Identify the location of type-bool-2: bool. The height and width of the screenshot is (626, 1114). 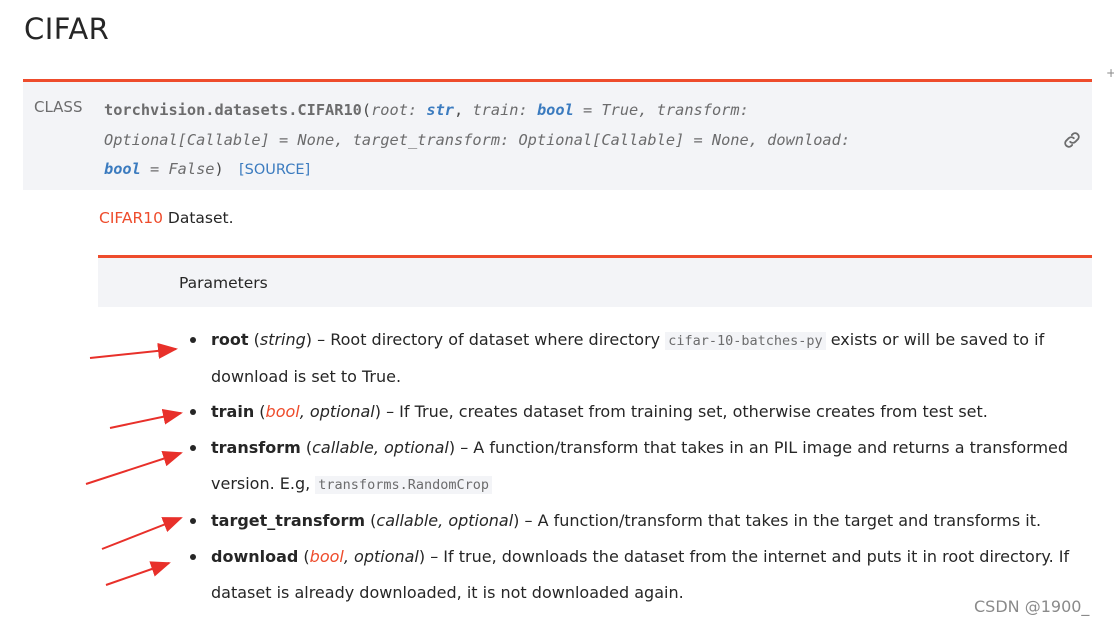
(122, 169).